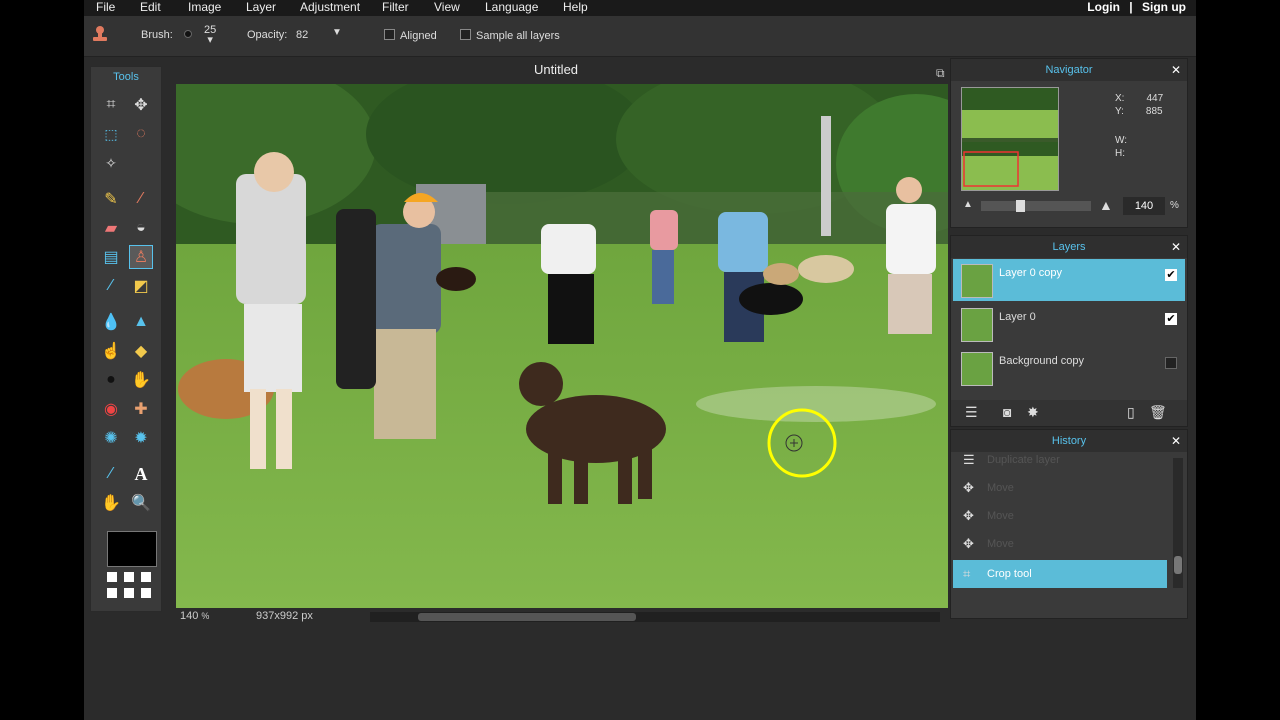 The image size is (1280, 720). I want to click on zoom-row: ▲ ▲ 140 %, so click(1071, 207).